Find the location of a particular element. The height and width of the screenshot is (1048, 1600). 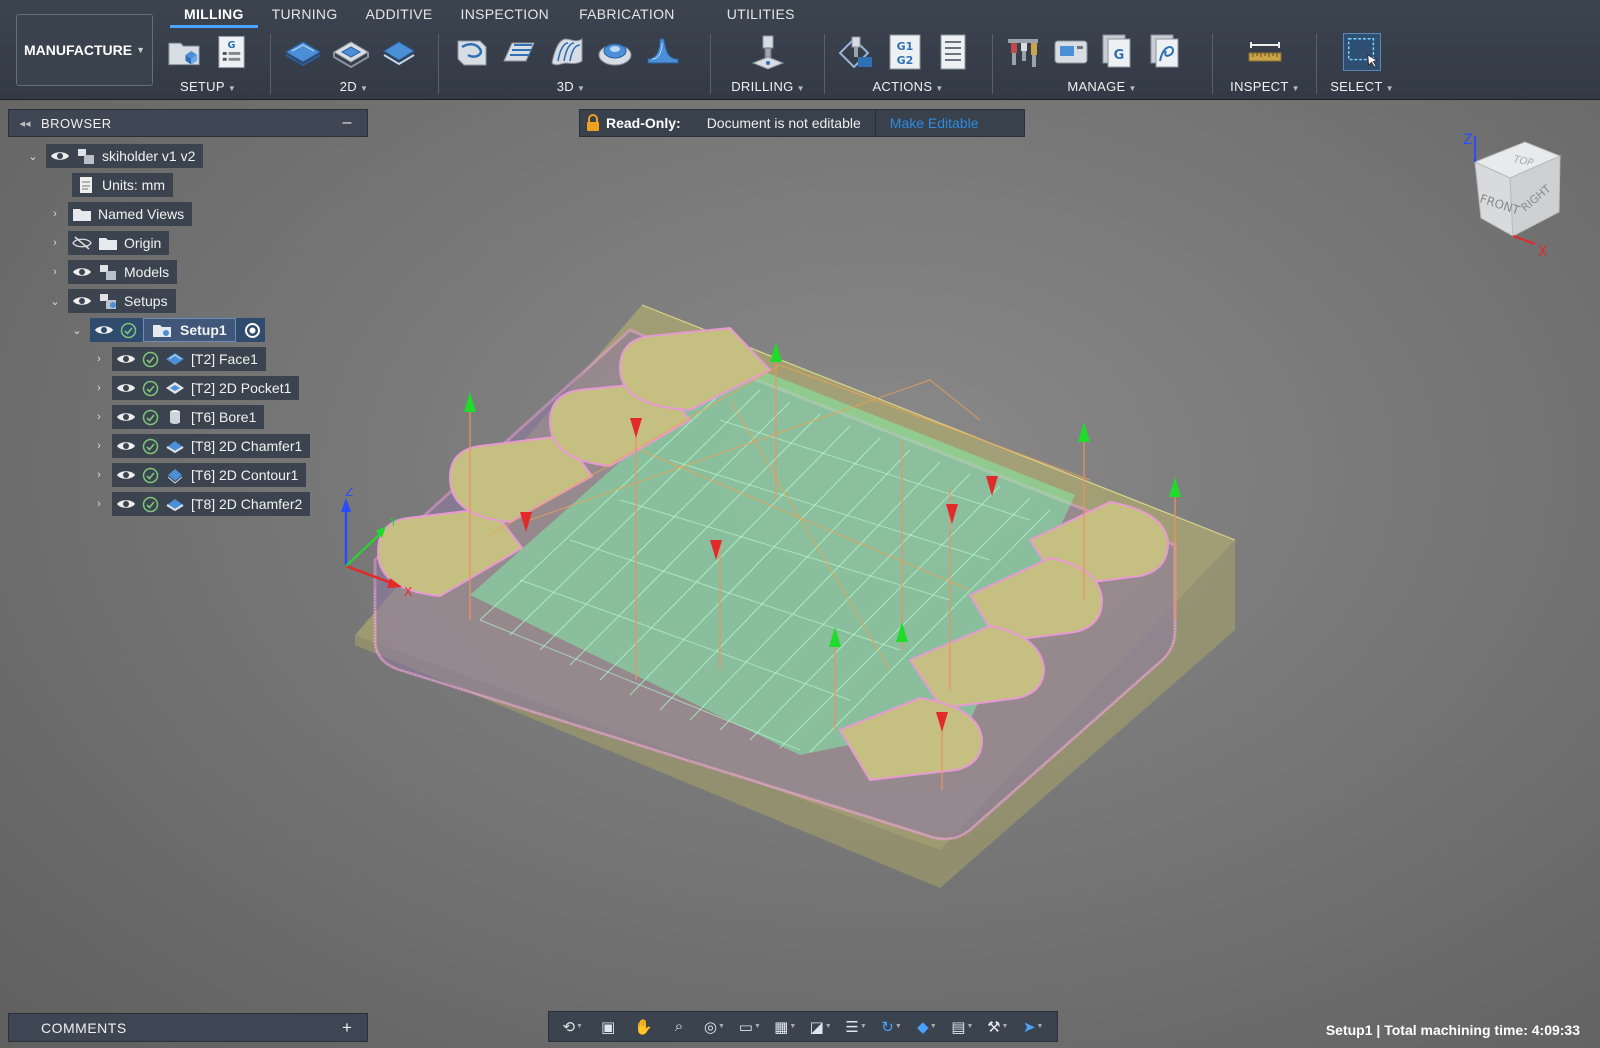

tree-item-root: skiholder v1 v2 is located at coordinates (125, 156).